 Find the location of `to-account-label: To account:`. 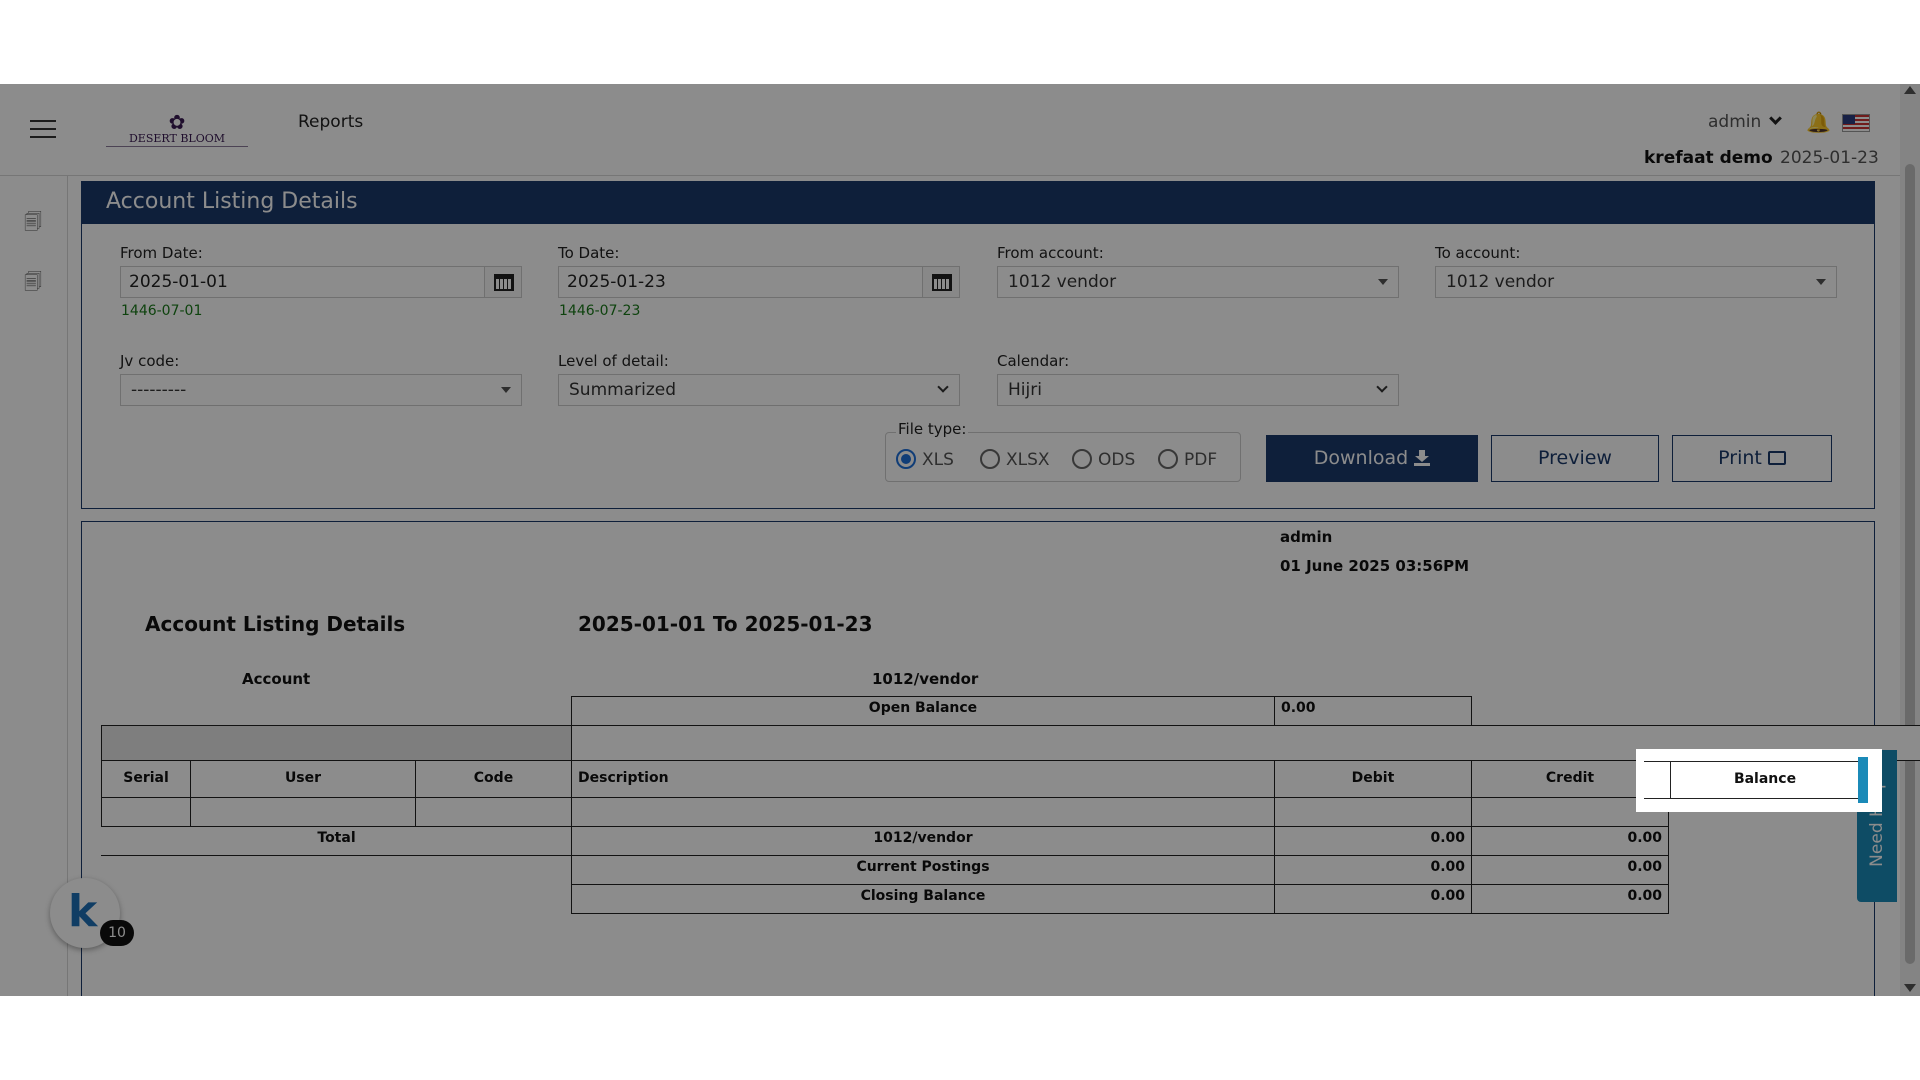

to-account-label: To account: is located at coordinates (1478, 253).